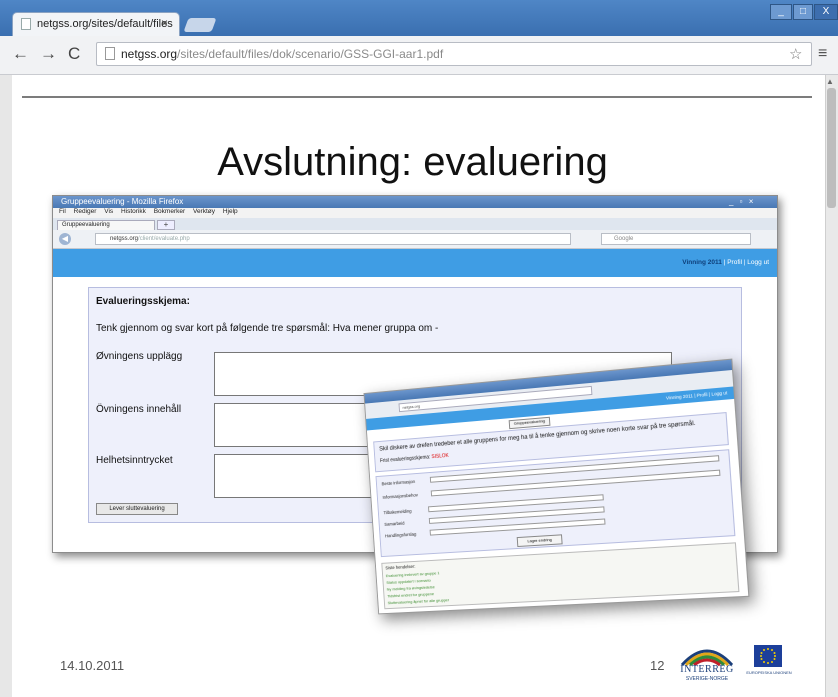 This screenshot has height=697, width=838. I want to click on submit-button: Lever sluttevaluering, so click(137, 509).